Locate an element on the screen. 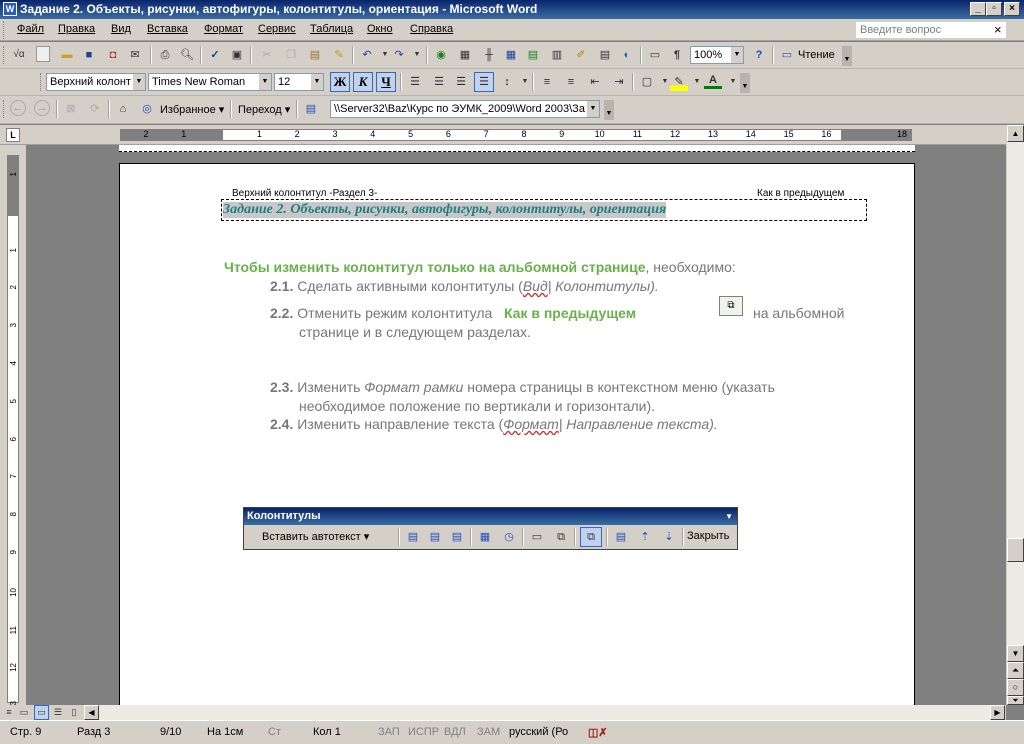  close-header-footer-button: Закрыть is located at coordinates (708, 536).